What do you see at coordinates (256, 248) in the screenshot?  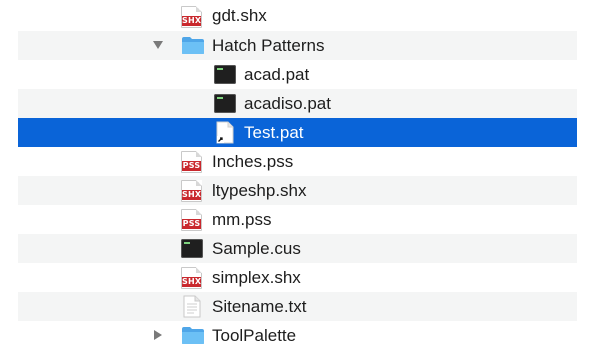 I see `list-item-label: Sample.cus` at bounding box center [256, 248].